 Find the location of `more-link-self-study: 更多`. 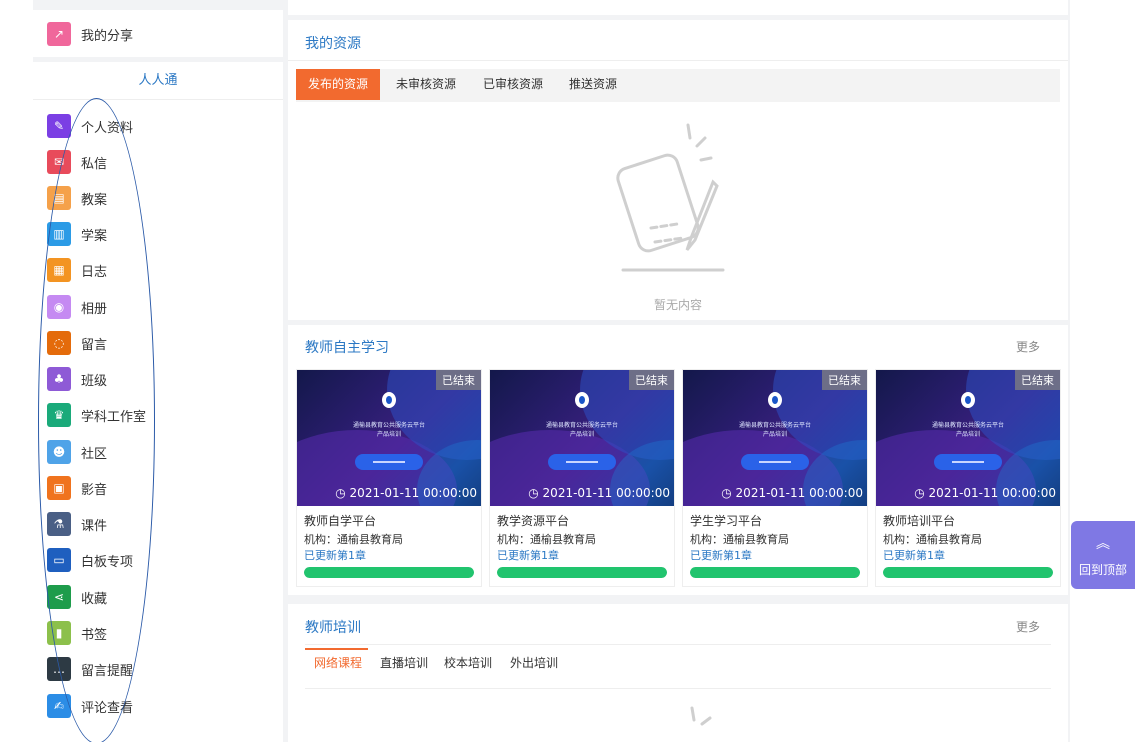

more-link-self-study: 更多 is located at coordinates (1028, 346).